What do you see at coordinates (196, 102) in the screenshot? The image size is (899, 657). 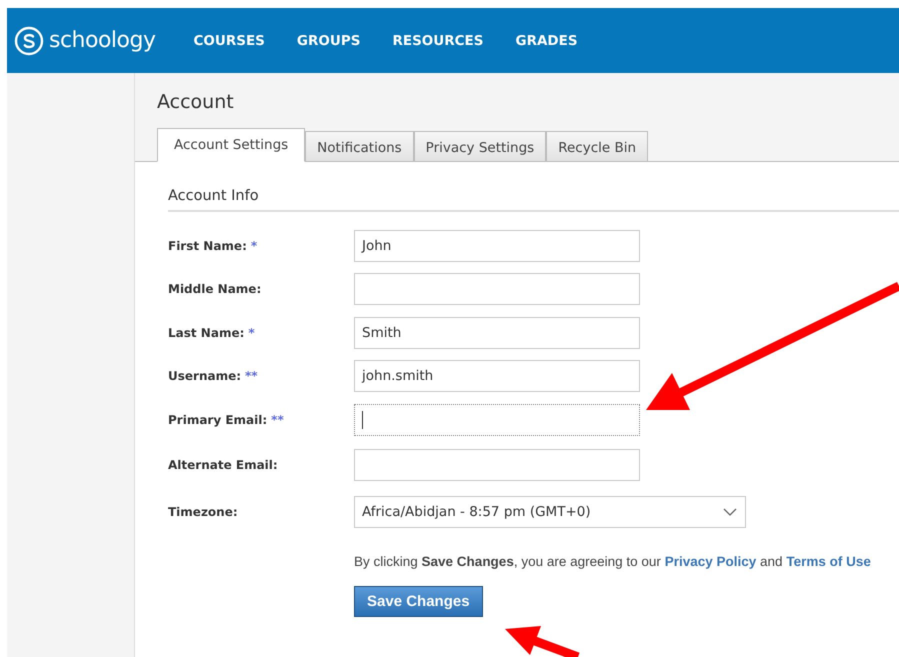 I see `page-title: Account` at bounding box center [196, 102].